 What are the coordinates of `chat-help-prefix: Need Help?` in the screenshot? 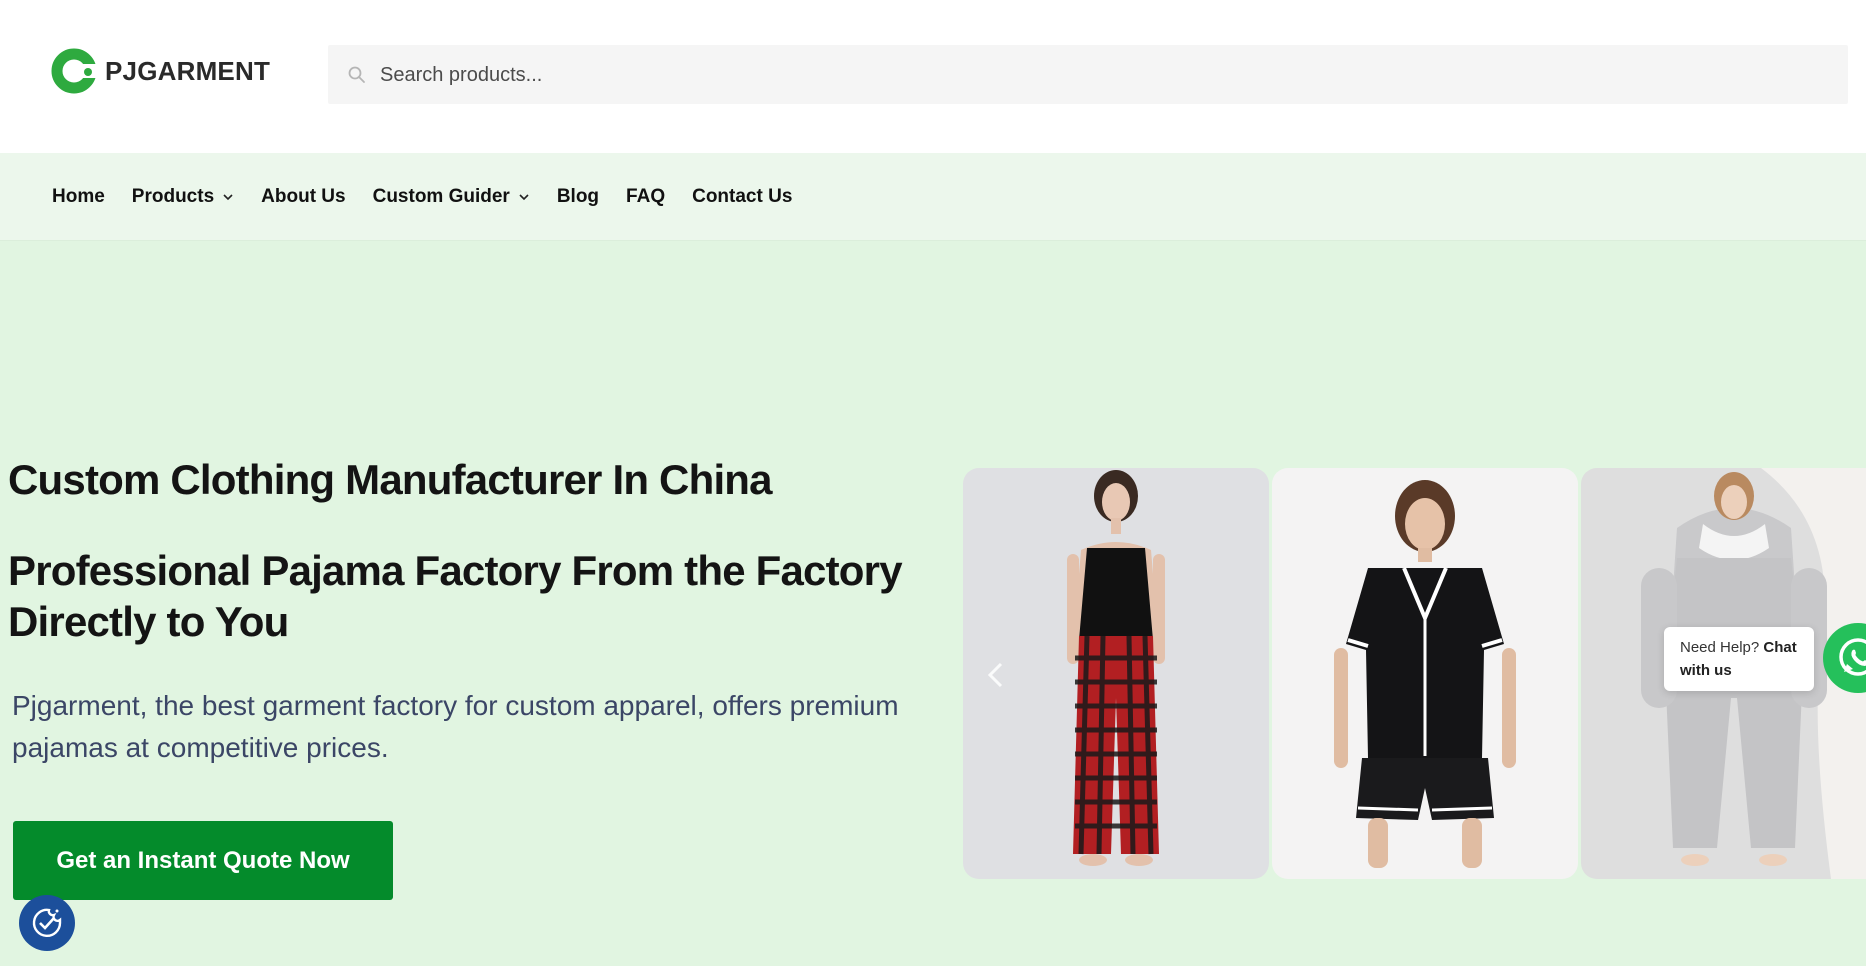 It's located at (1722, 647).